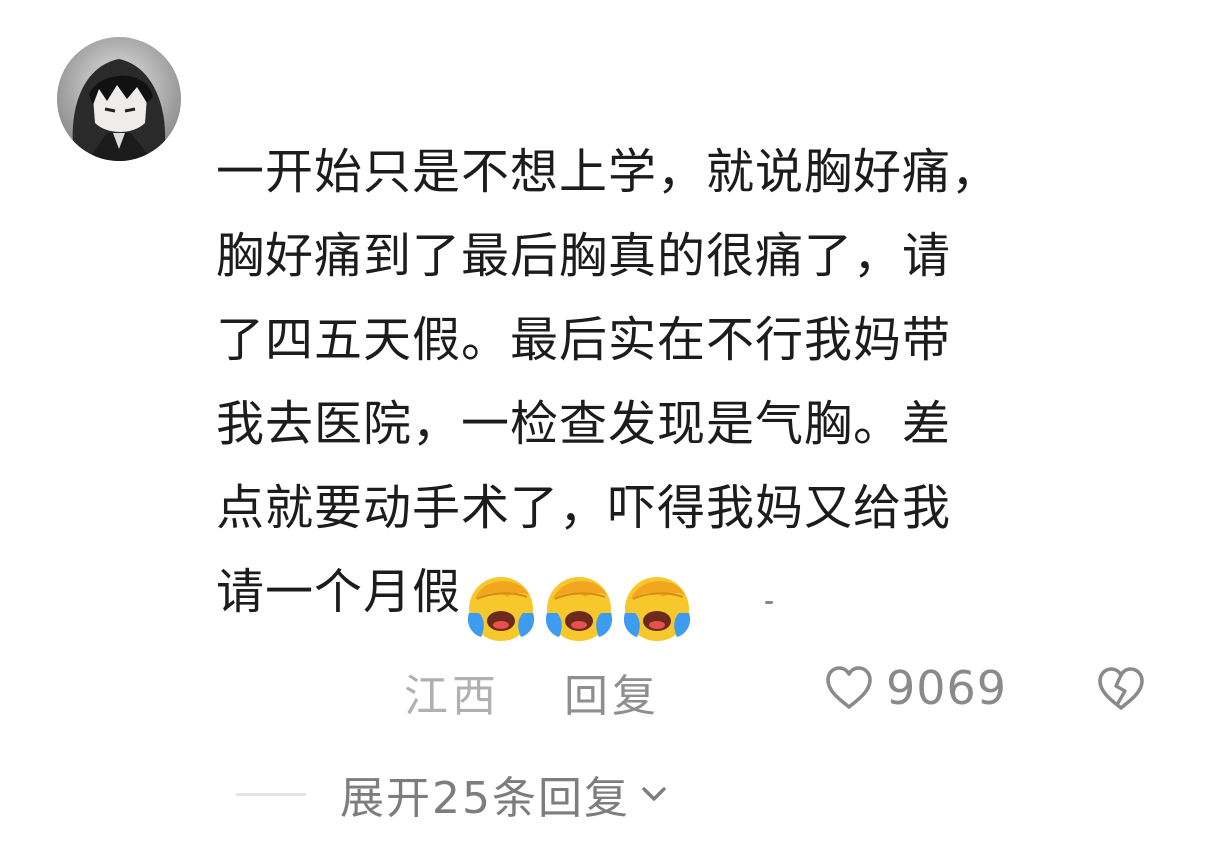 The height and width of the screenshot is (844, 1216). I want to click on like-count: 9069, so click(947, 688).